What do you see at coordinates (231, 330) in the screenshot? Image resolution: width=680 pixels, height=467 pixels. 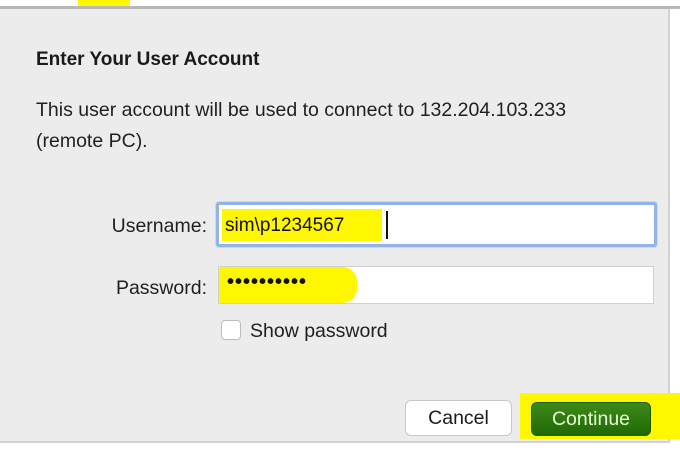 I see `show-password-checkbox` at bounding box center [231, 330].